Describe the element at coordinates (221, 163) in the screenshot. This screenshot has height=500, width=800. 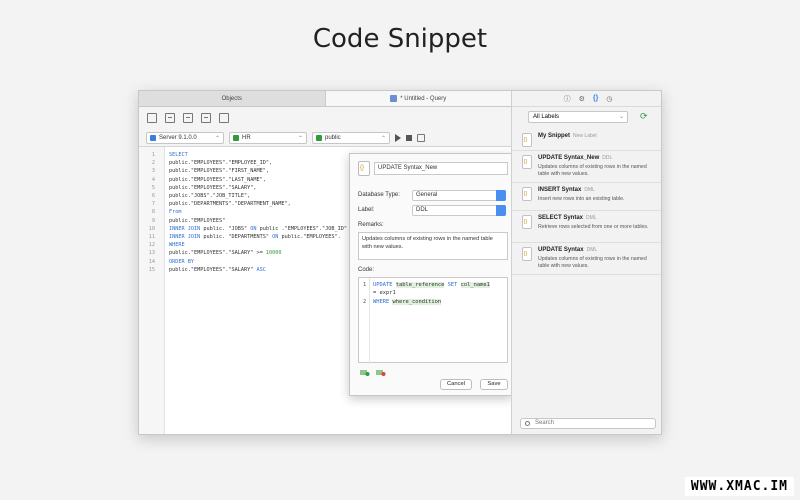
I see `code-text: public."EMPLOYEES"."EMPLOYEE_ID",` at that location.